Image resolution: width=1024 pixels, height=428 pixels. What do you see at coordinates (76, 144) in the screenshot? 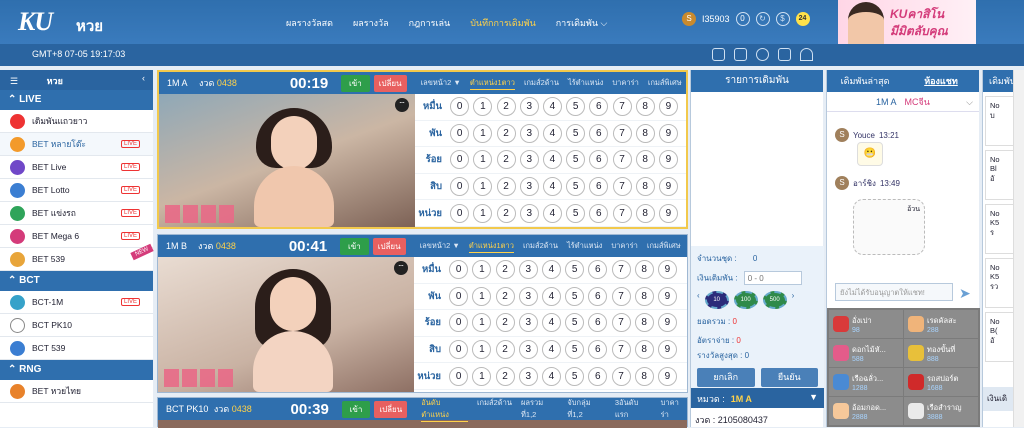
I see `sidebar-item: BET หลายโต๊ะ LIVE` at bounding box center [76, 144].